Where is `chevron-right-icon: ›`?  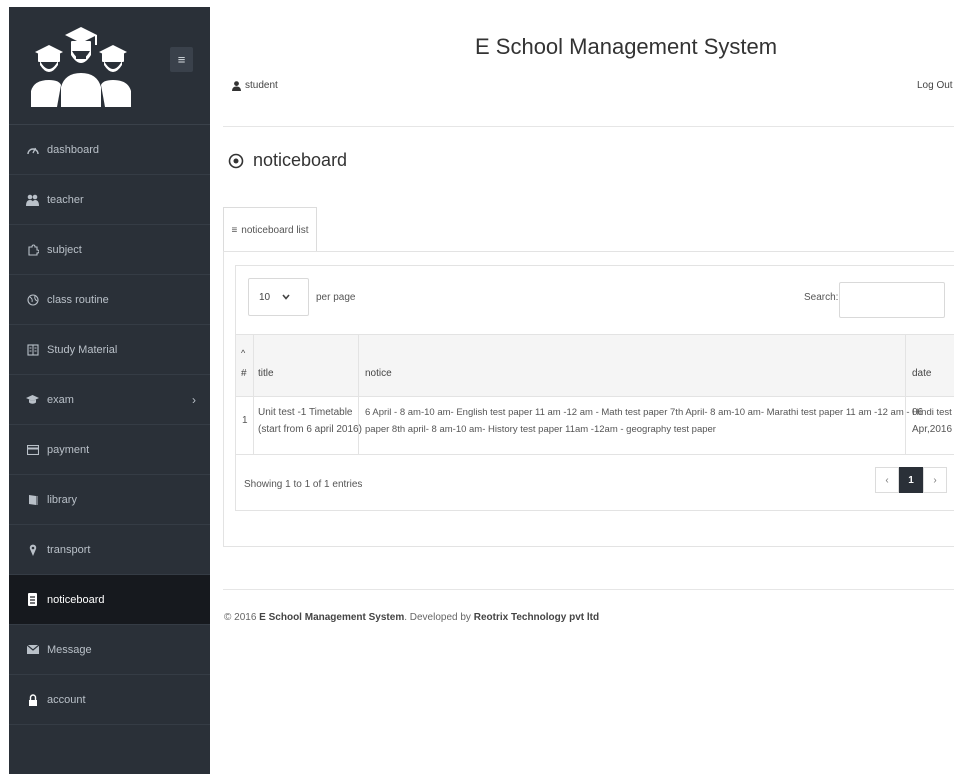
chevron-right-icon: › is located at coordinates (194, 399).